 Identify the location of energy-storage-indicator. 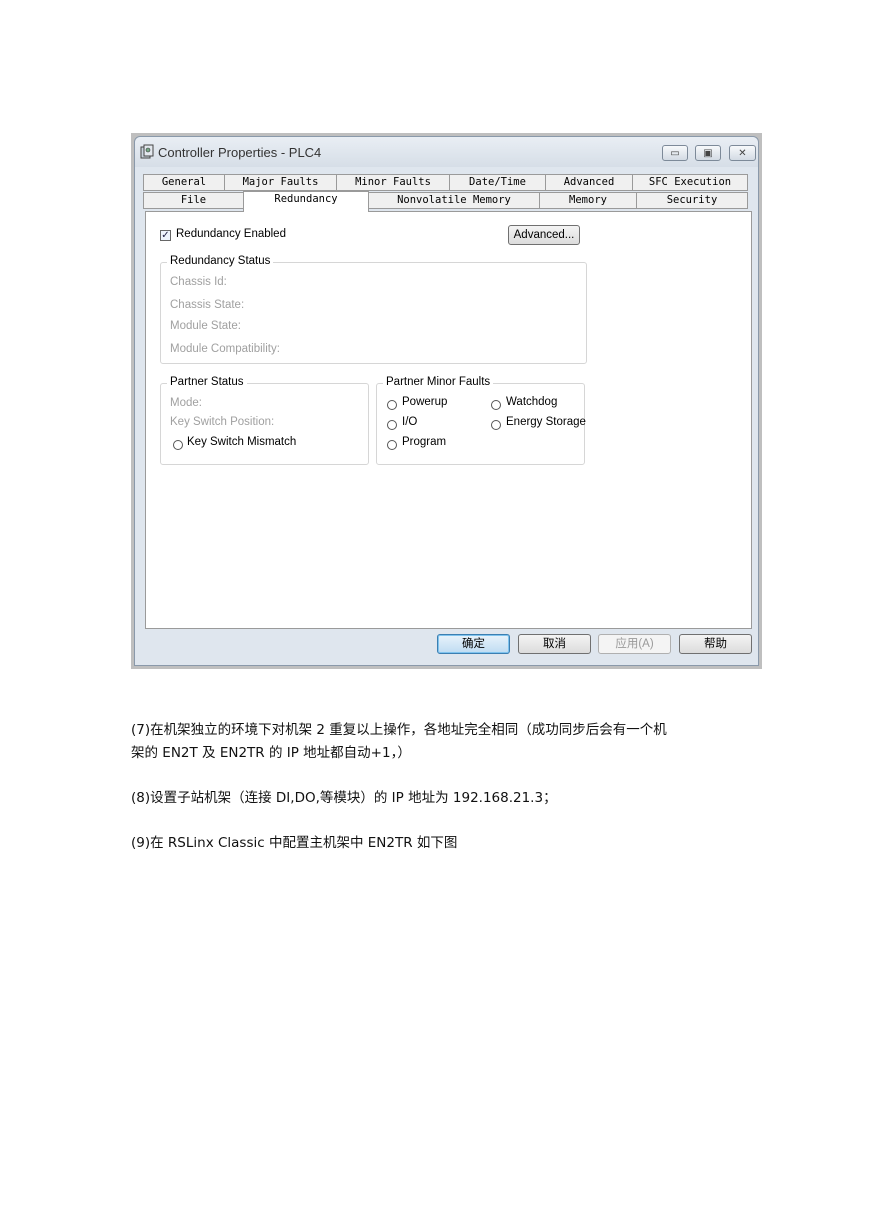
(496, 425).